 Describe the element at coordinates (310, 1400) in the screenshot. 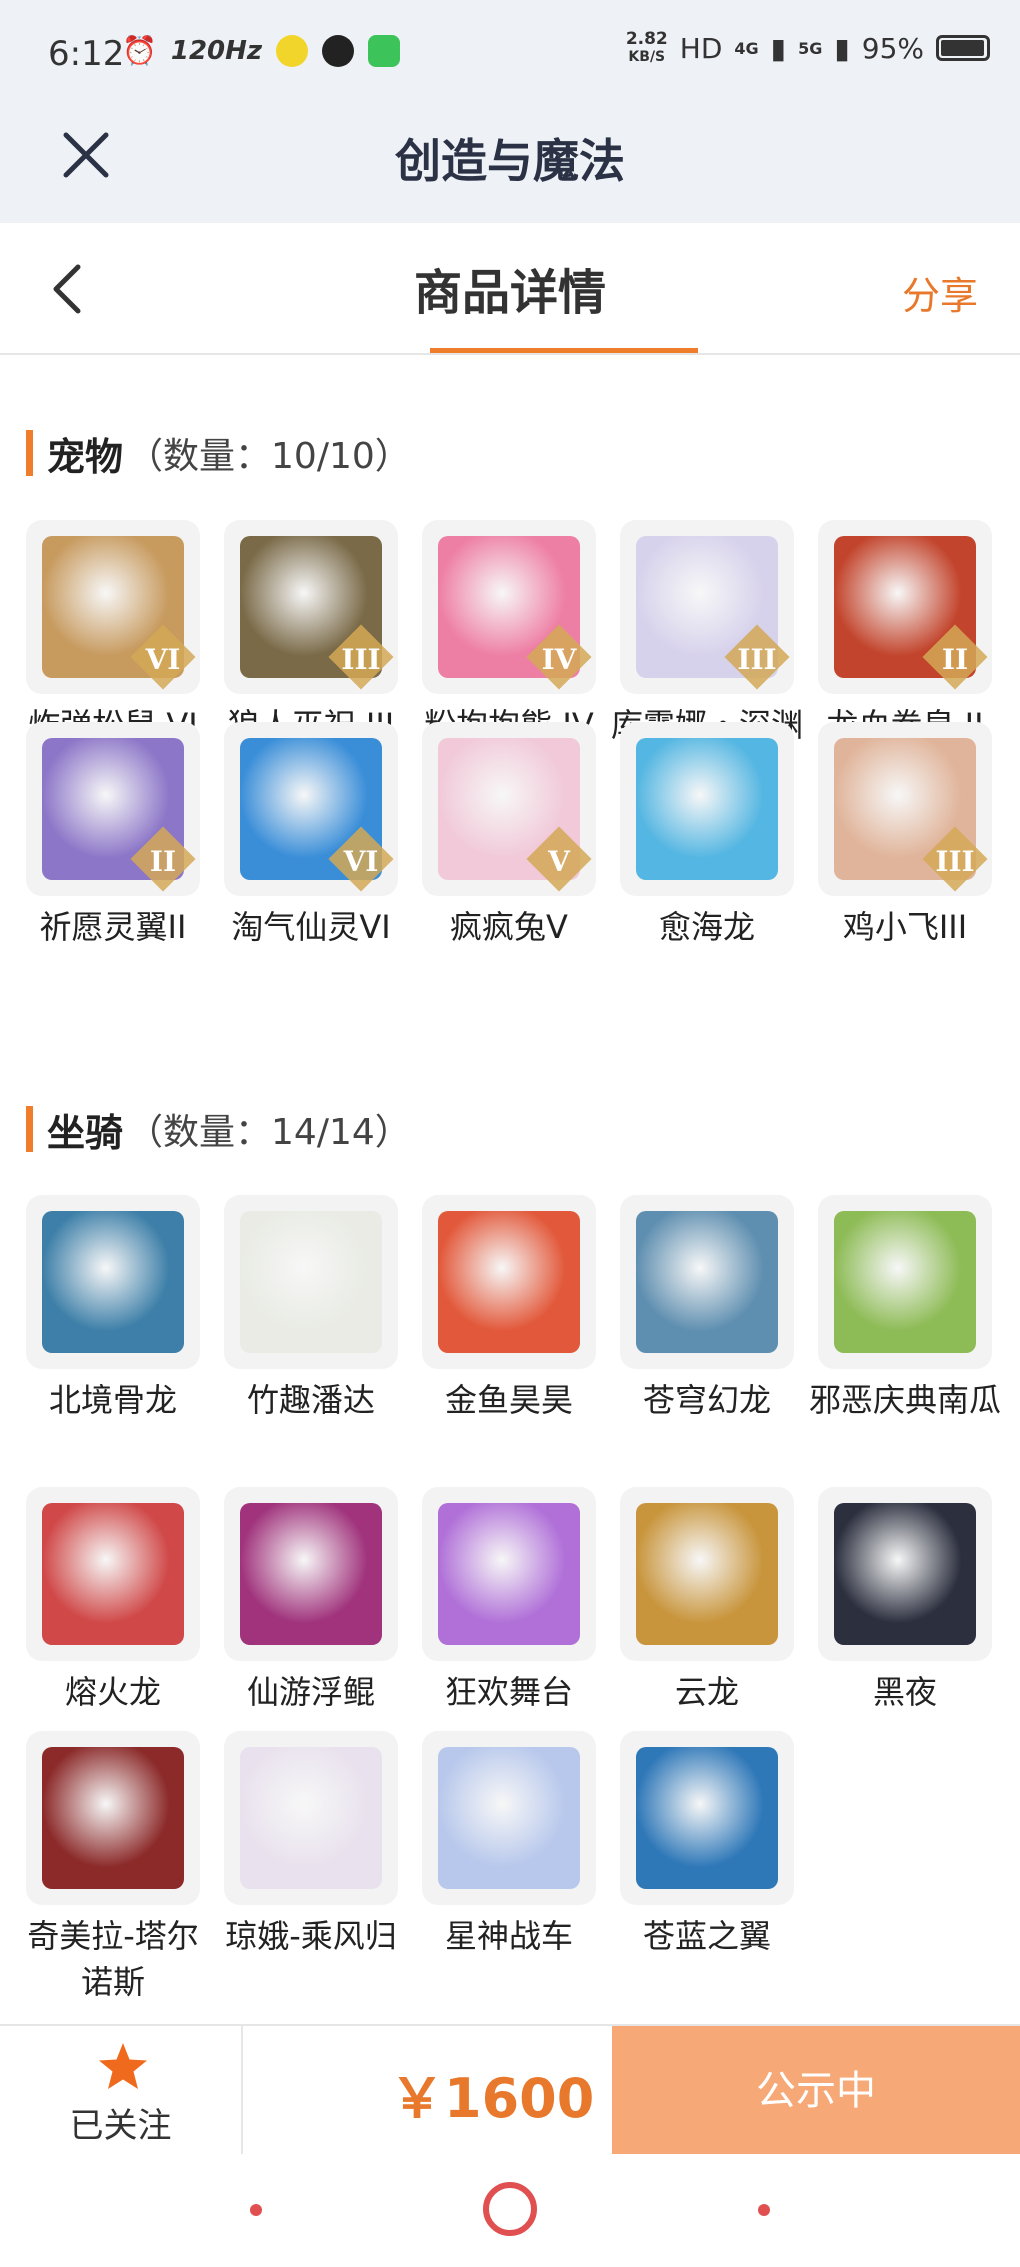

I see `item-name: 竹趣潘达` at that location.